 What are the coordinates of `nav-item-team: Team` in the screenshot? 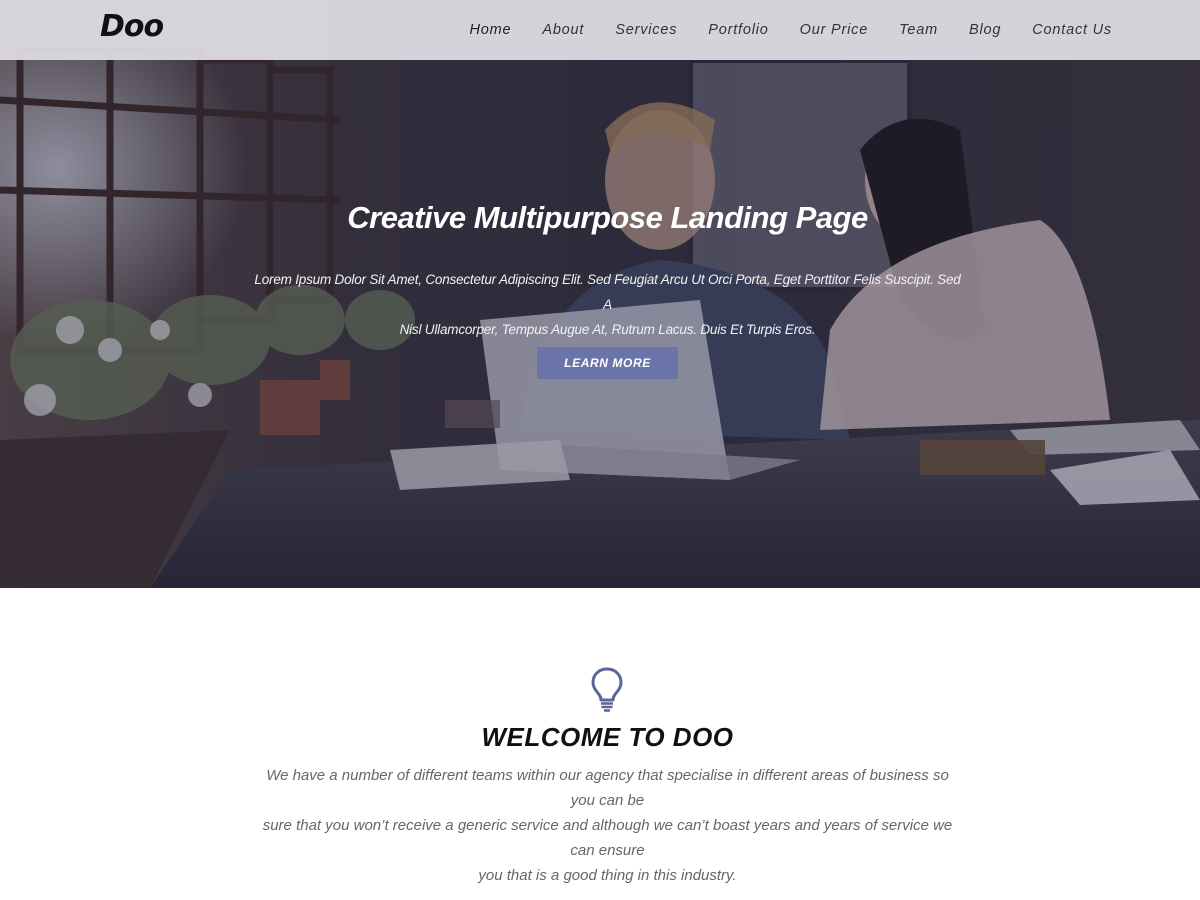 It's located at (918, 30).